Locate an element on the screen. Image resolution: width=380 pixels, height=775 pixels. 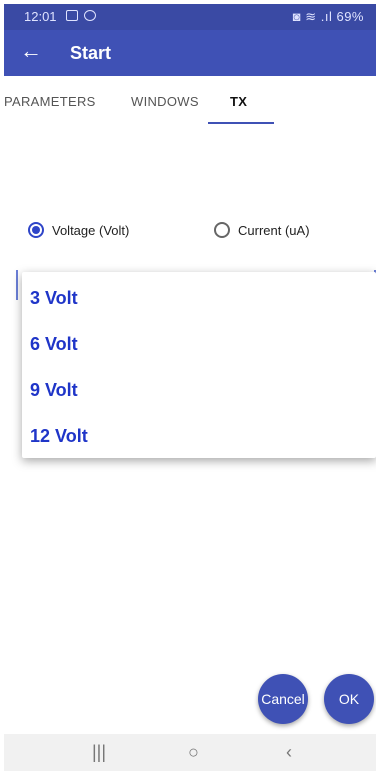
tab-windows: WINDOWS is located at coordinates (165, 101).